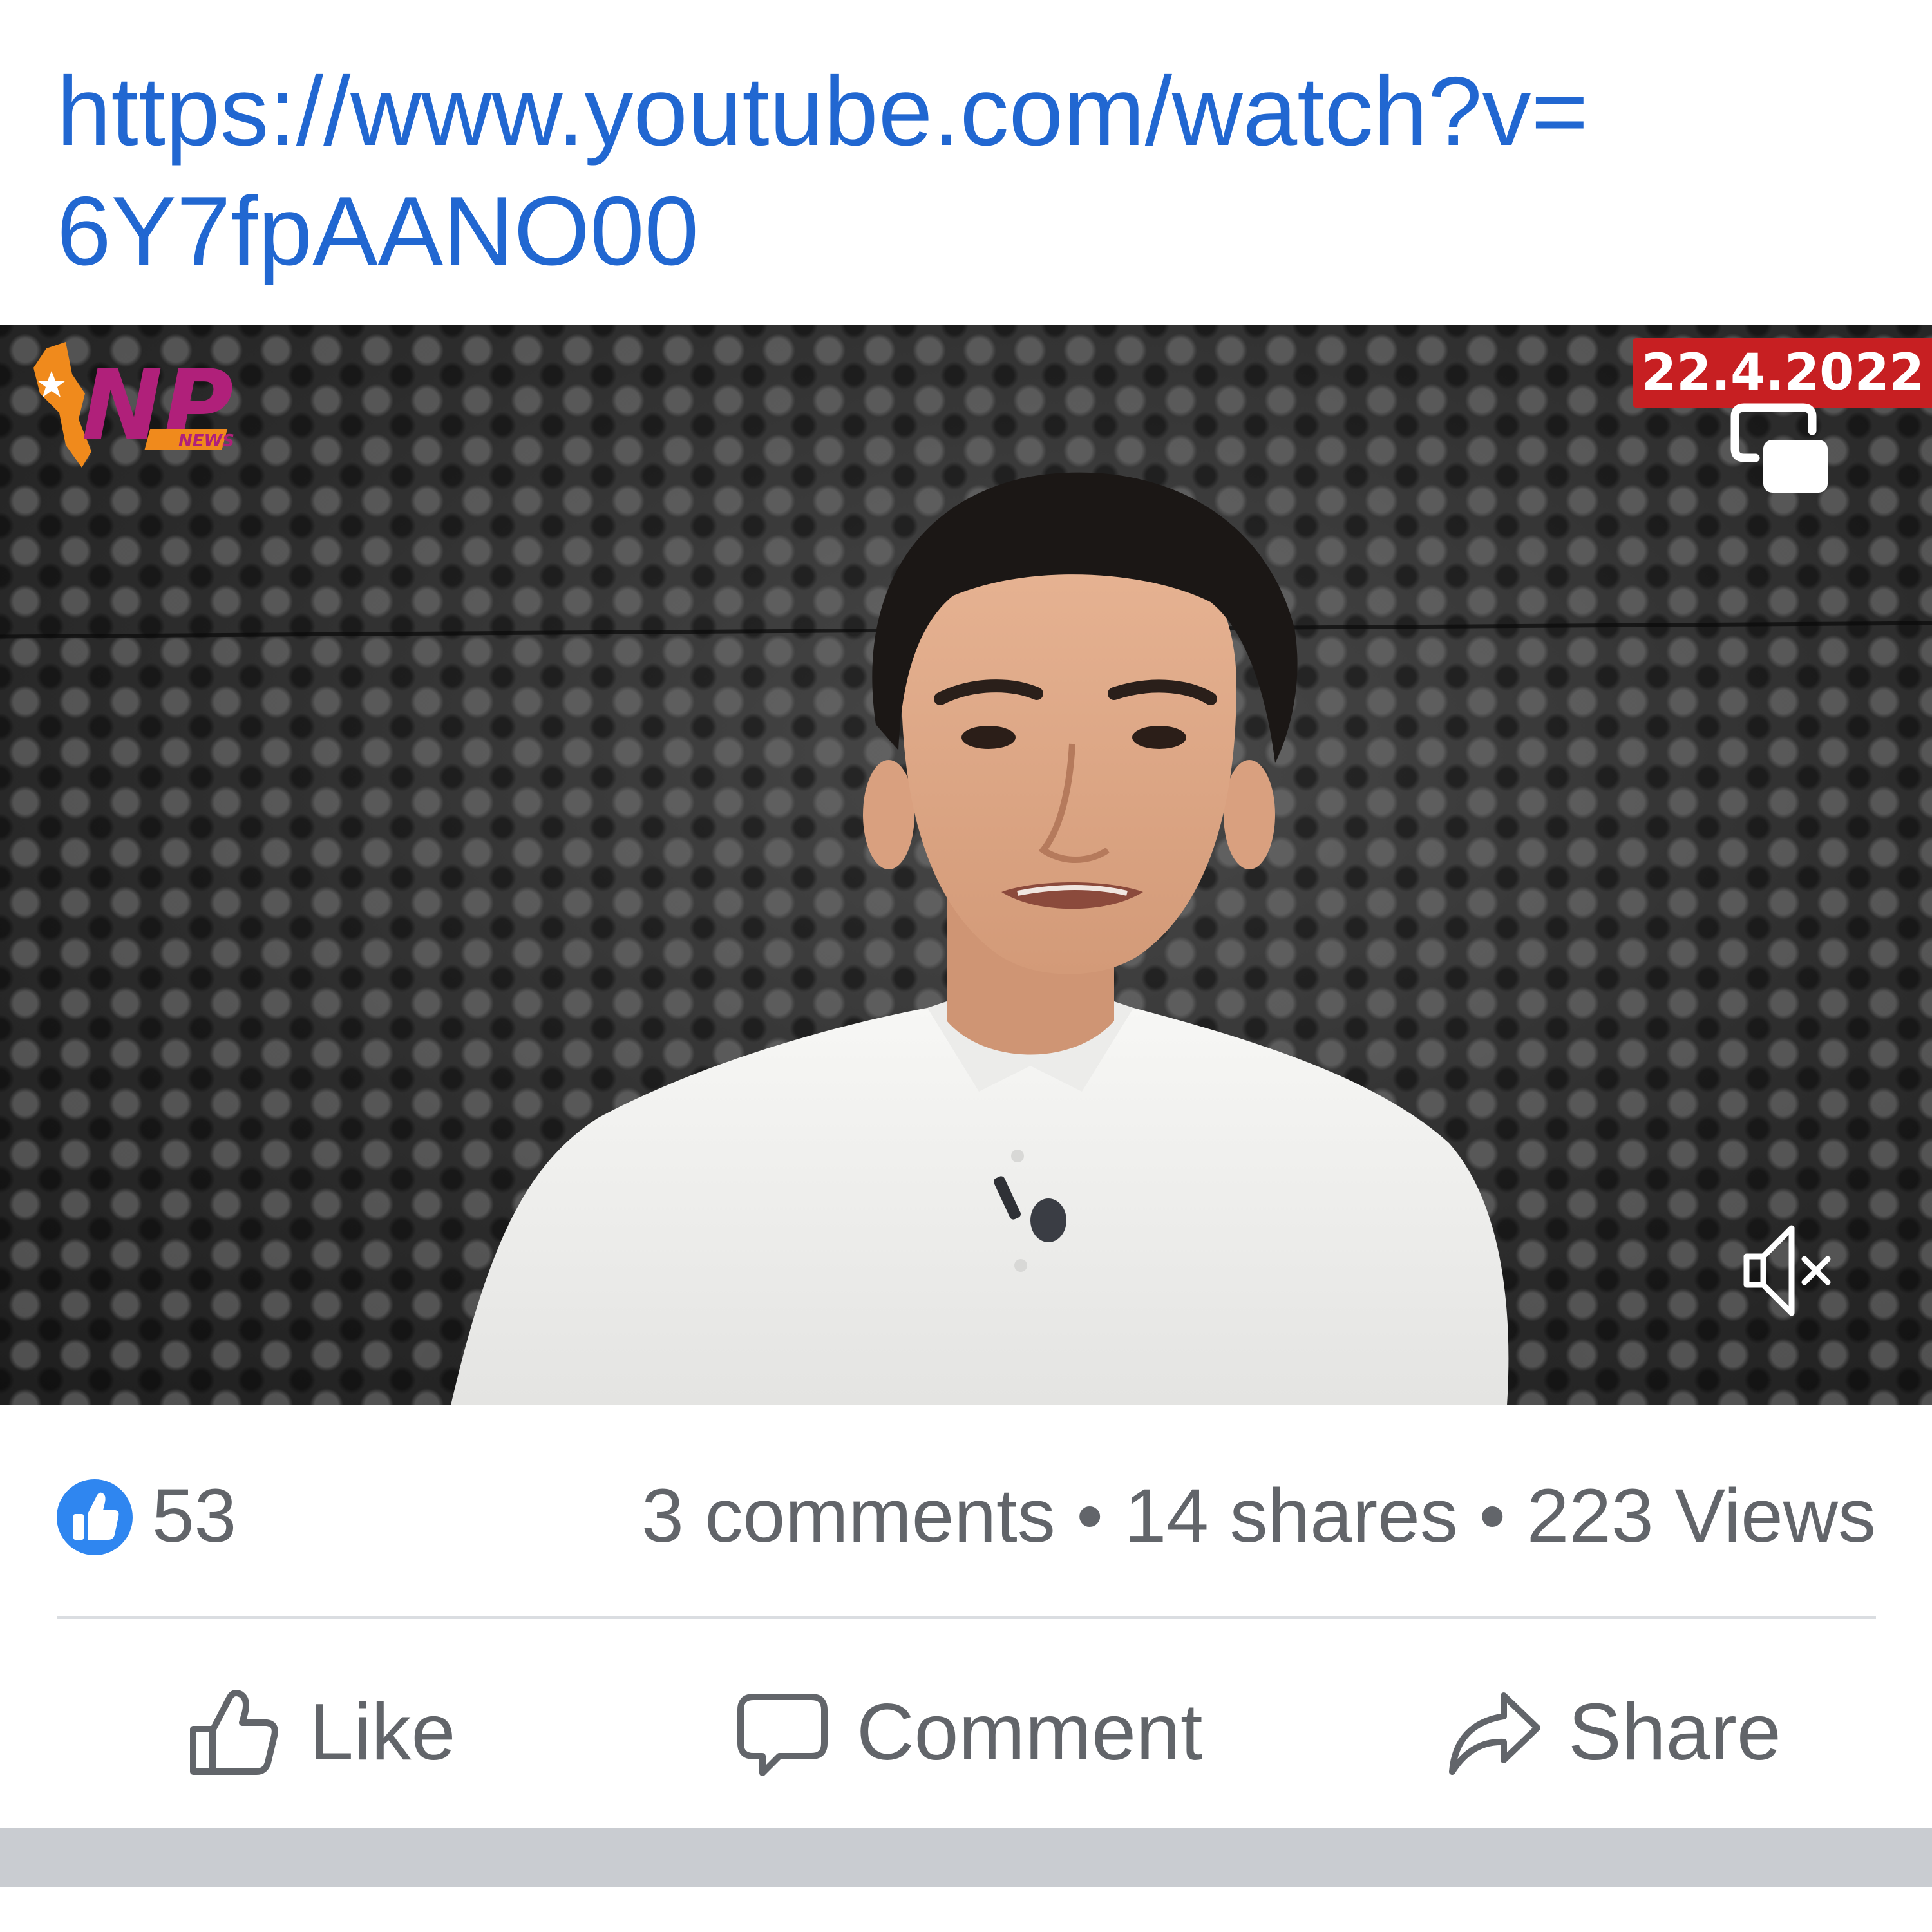 This screenshot has width=1932, height=1932. What do you see at coordinates (1258, 1516) in the screenshot?
I see `engagement-stats: 3 comments • 14 shares • 223 Views` at bounding box center [1258, 1516].